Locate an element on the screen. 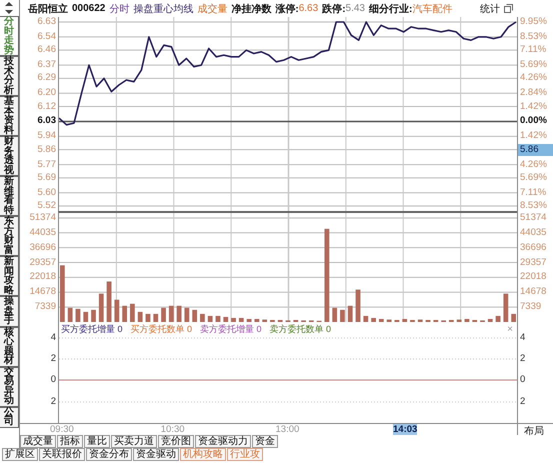  price-label: 6.46 is located at coordinates (47, 50).